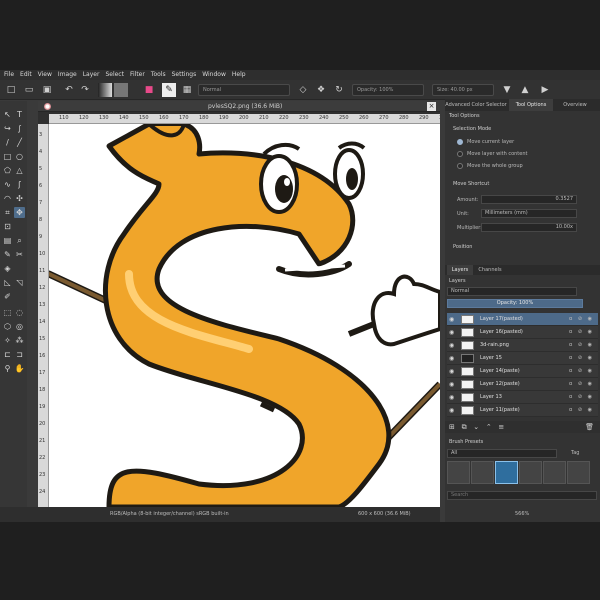 Image resolution: width=600 pixels, height=600 pixels. I want to click on move-up-icon: ⌃, so click(489, 427).